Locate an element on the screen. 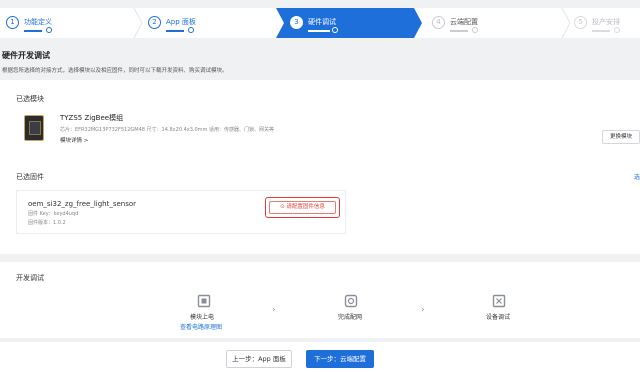  step-app-panel: 2 App 面板 is located at coordinates (213, 23).